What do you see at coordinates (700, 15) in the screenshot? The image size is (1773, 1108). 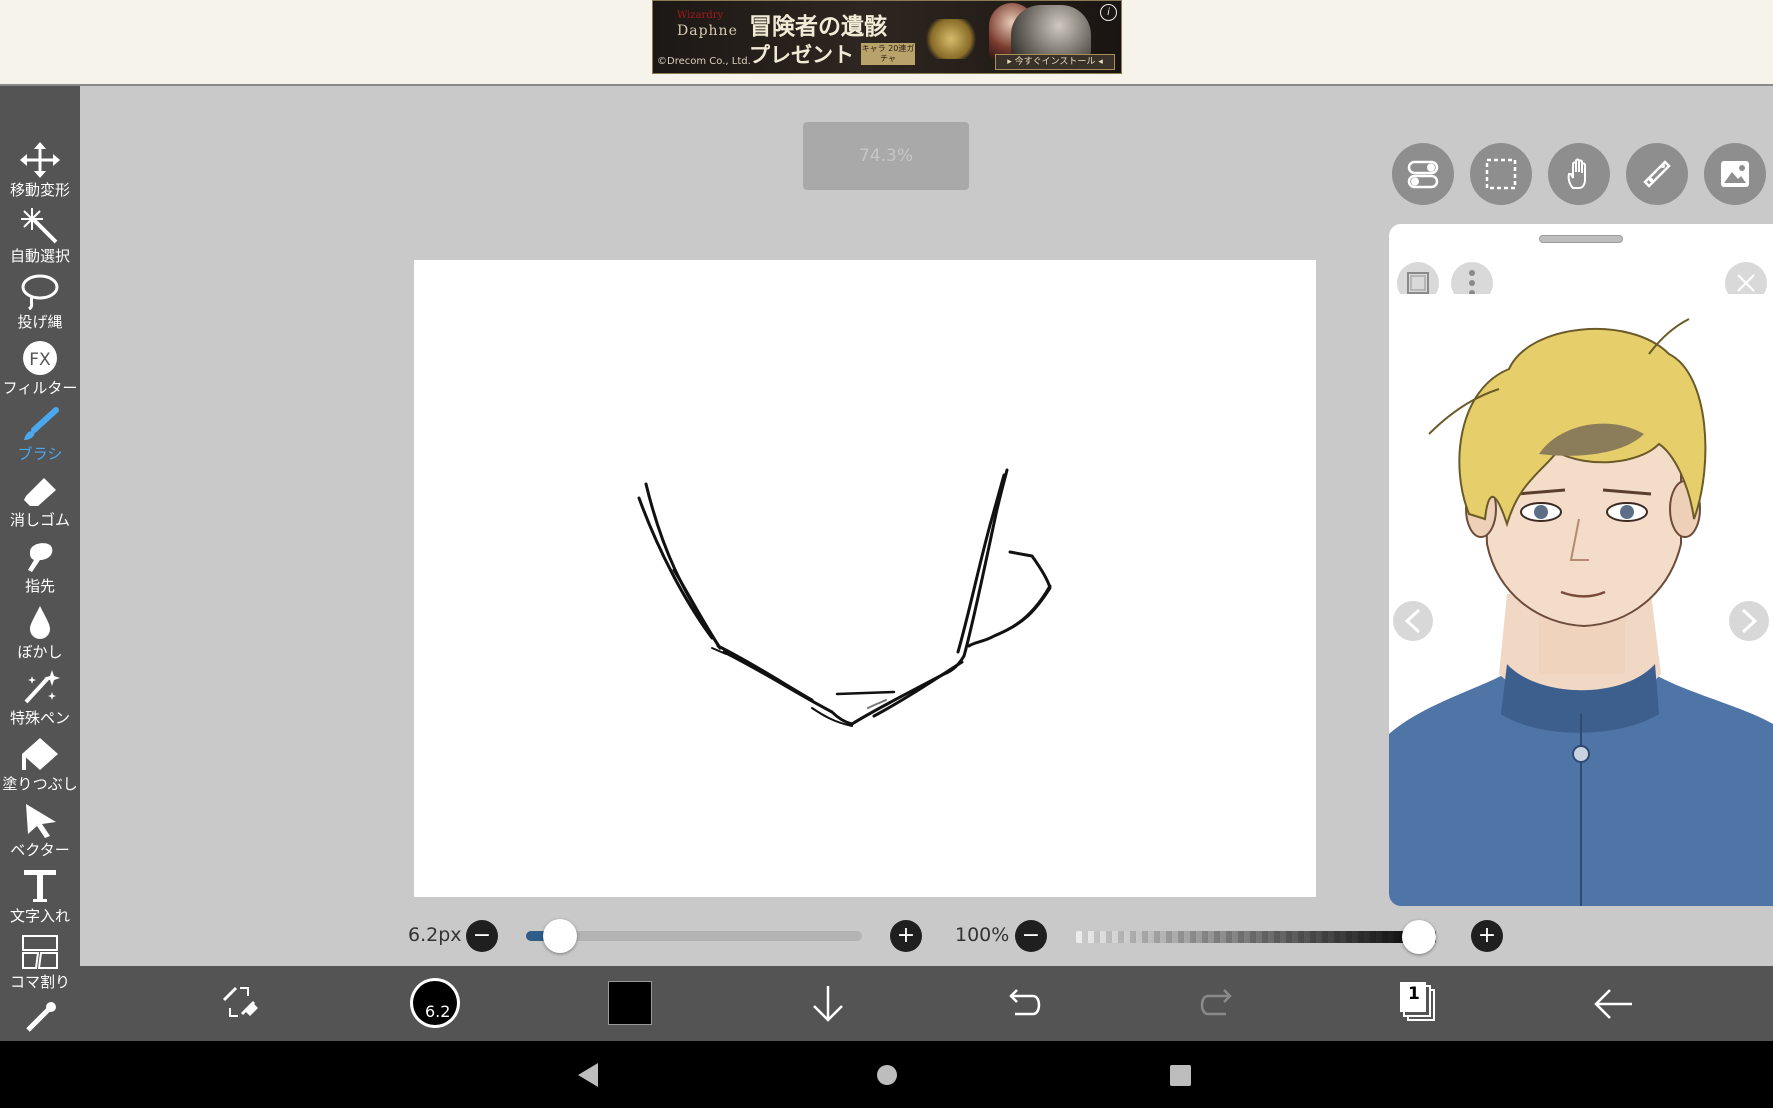 I see `ad-brand-top: Wizardry` at bounding box center [700, 15].